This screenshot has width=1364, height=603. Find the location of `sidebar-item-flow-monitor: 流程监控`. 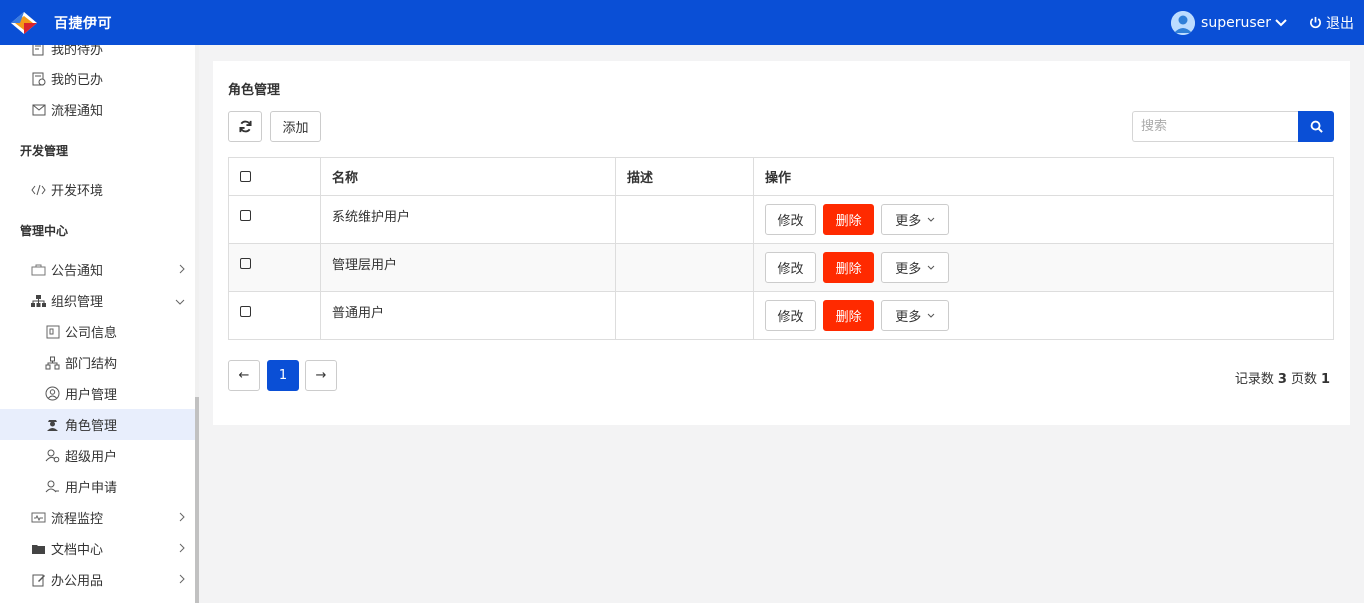

sidebar-item-flow-monitor: 流程监控 is located at coordinates (97, 517).